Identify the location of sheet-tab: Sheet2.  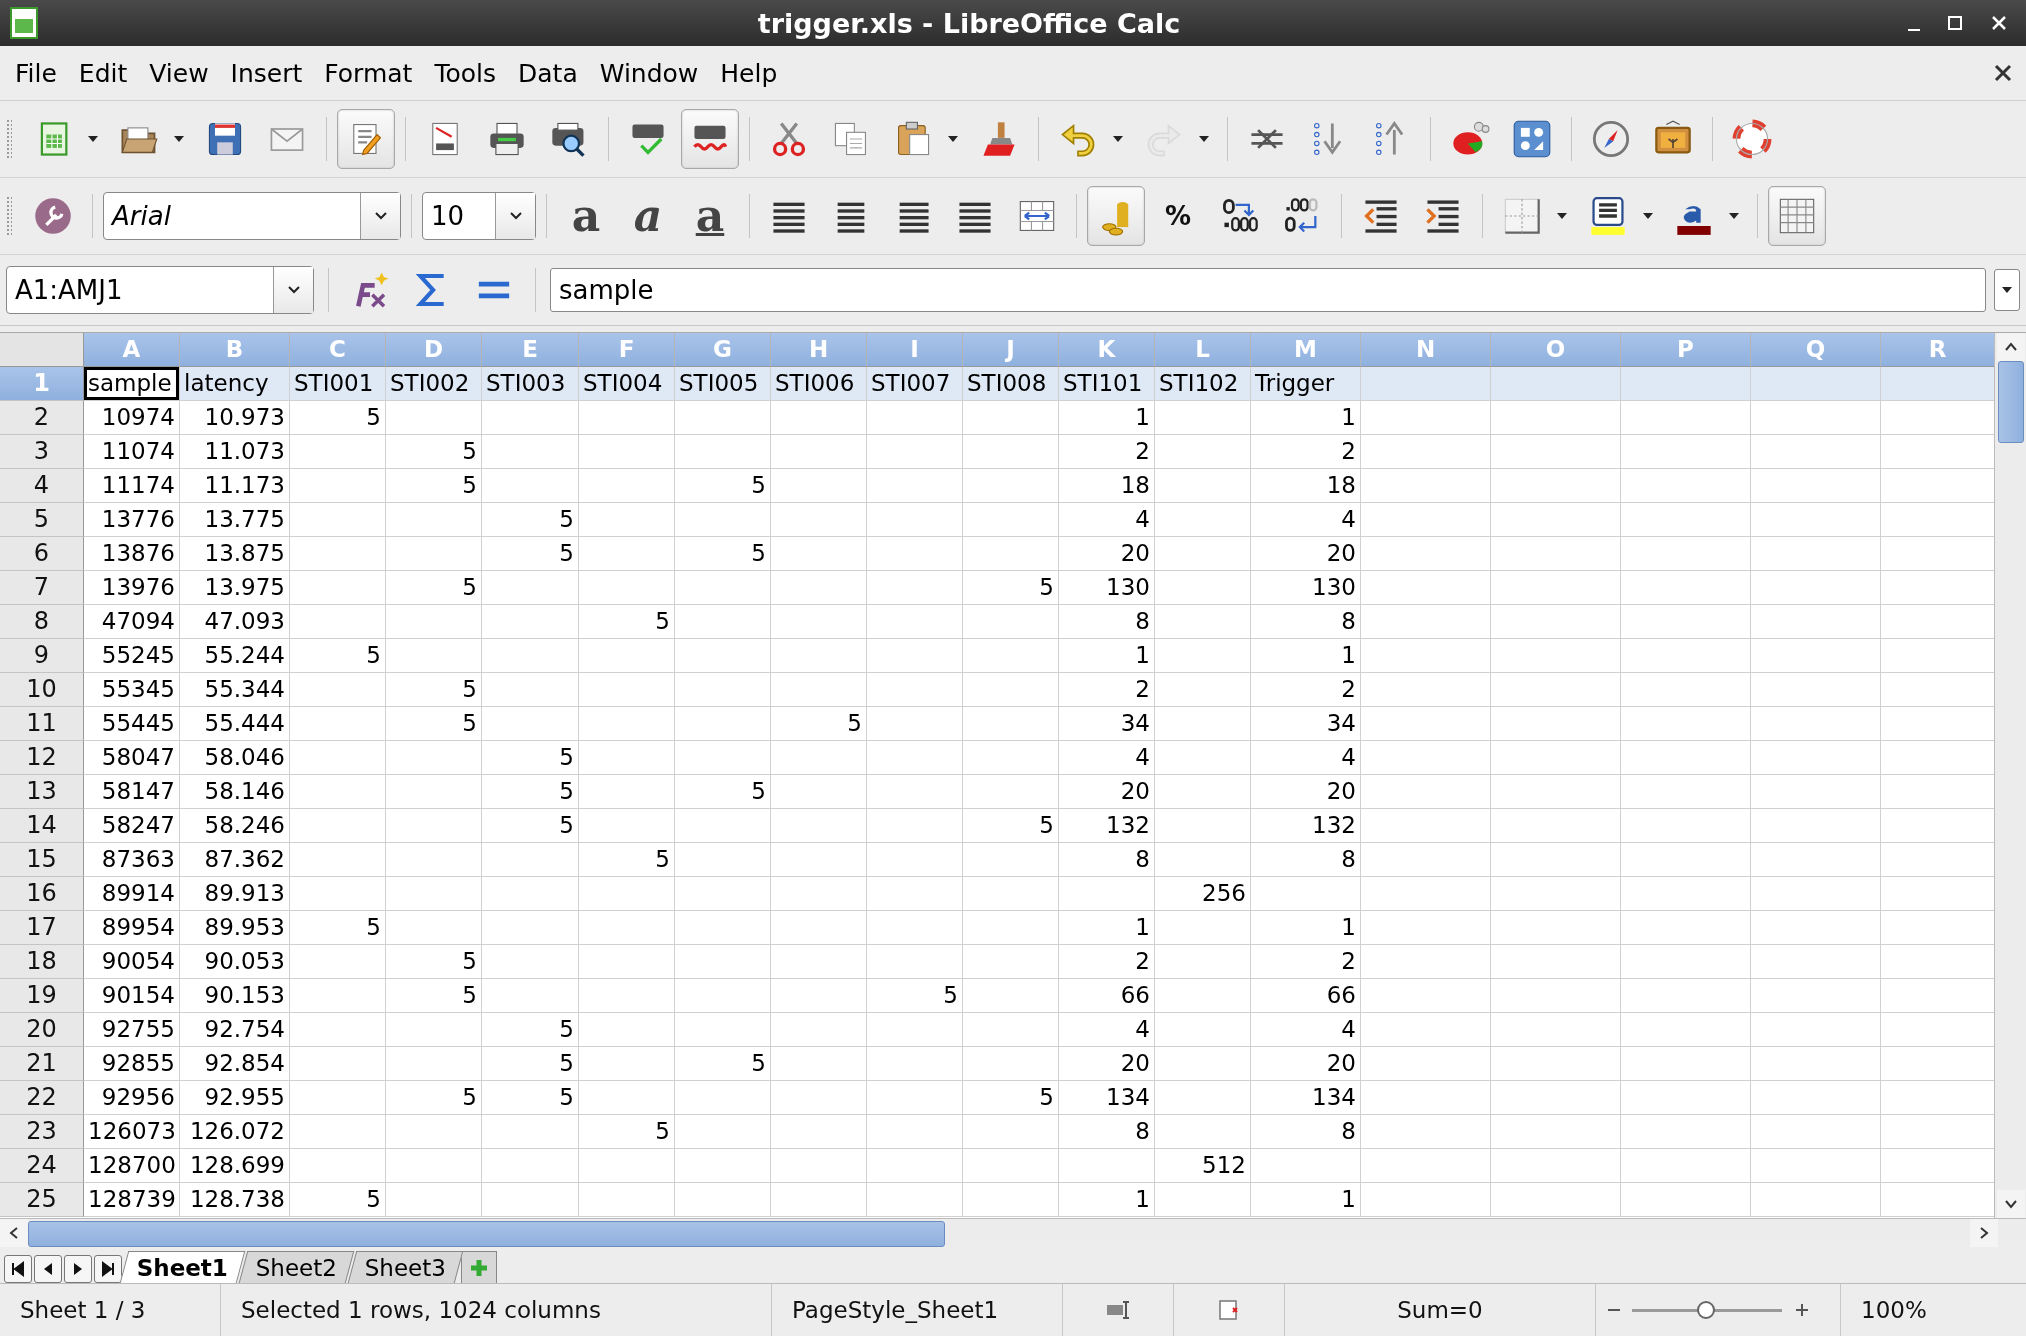
(296, 1267).